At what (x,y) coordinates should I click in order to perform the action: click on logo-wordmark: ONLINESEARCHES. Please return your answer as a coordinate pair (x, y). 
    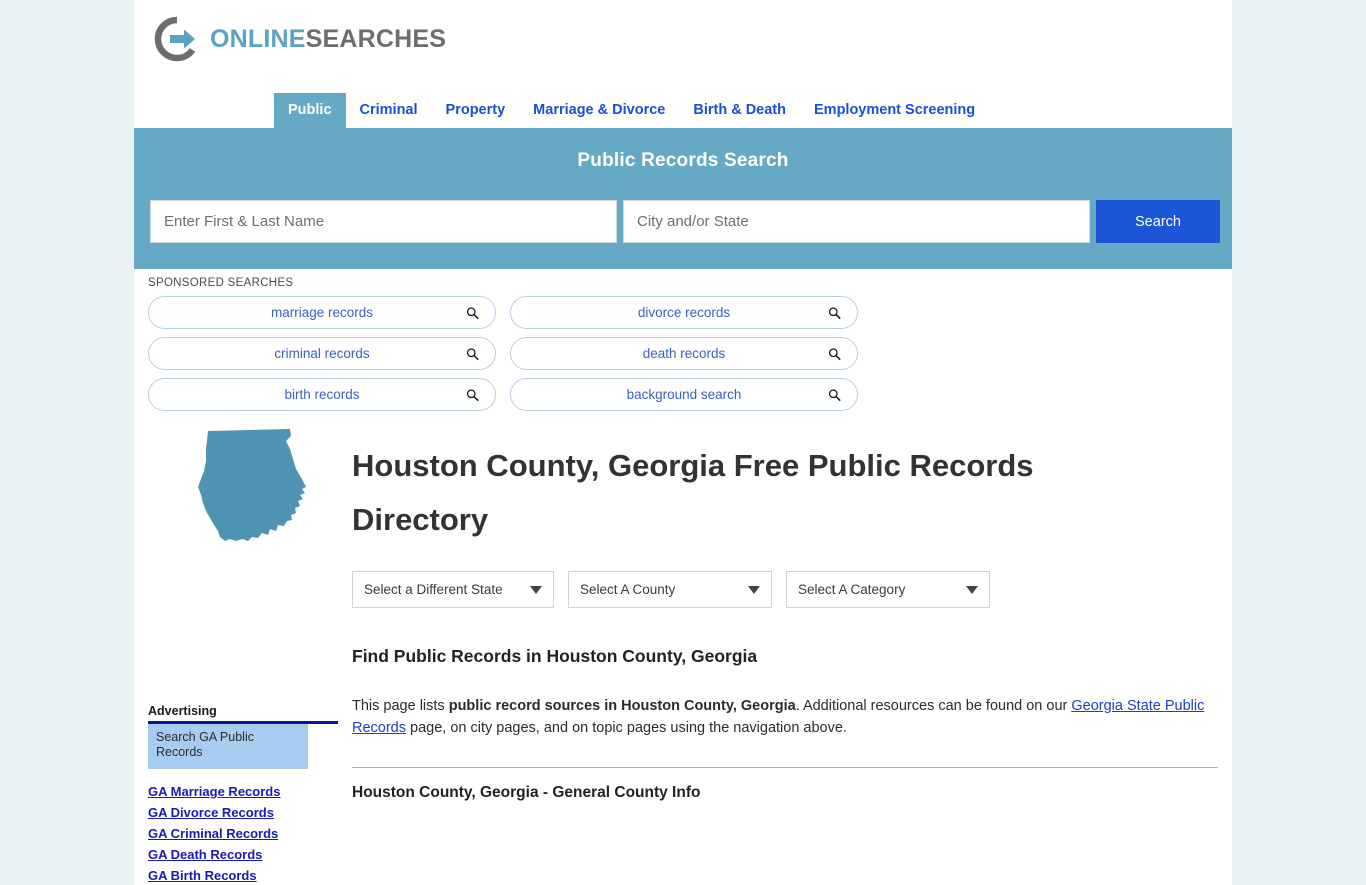
    Looking at the image, I should click on (328, 39).